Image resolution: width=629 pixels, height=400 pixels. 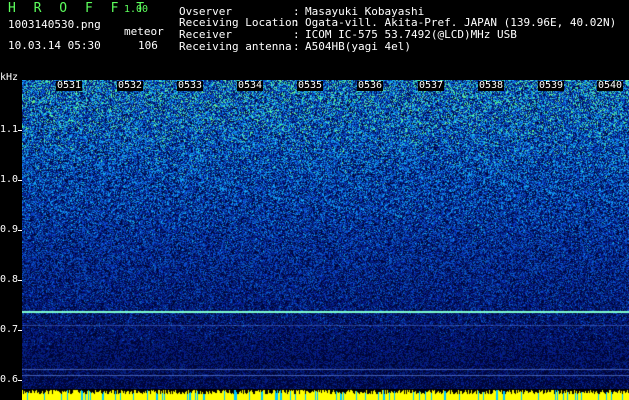 I want to click on meteor-count-value: 106, so click(x=148, y=45).